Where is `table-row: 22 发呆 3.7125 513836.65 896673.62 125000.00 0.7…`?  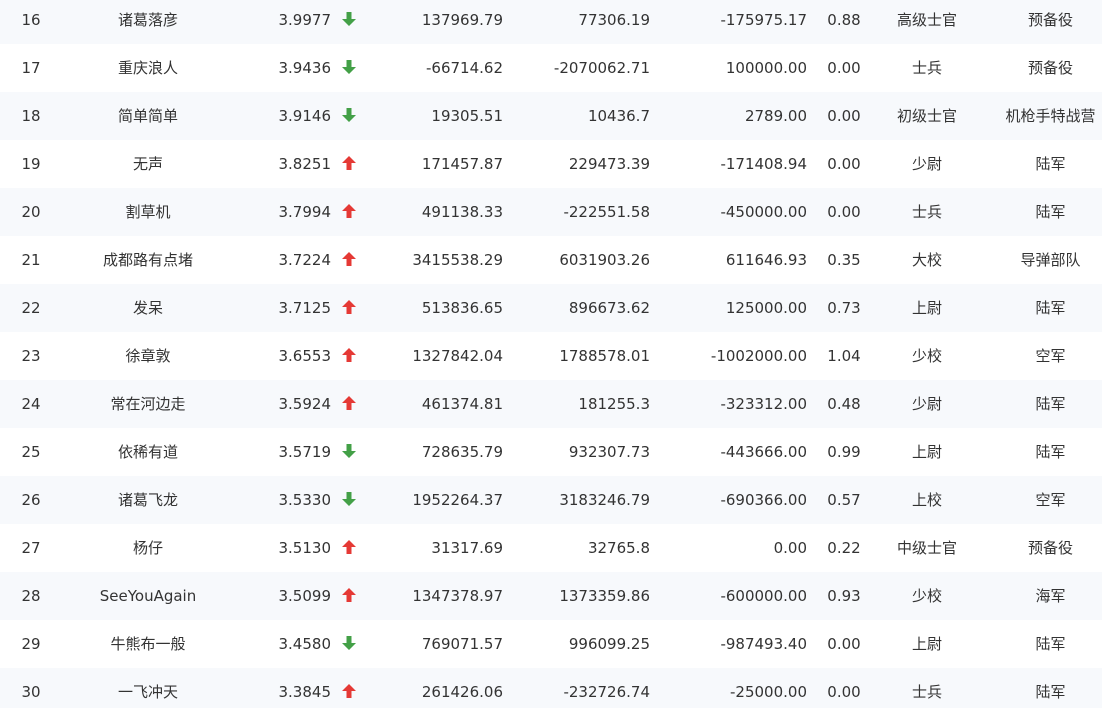
table-row: 22 发呆 3.7125 513836.65 896673.62 125000.00 0.7… is located at coordinates (551, 308).